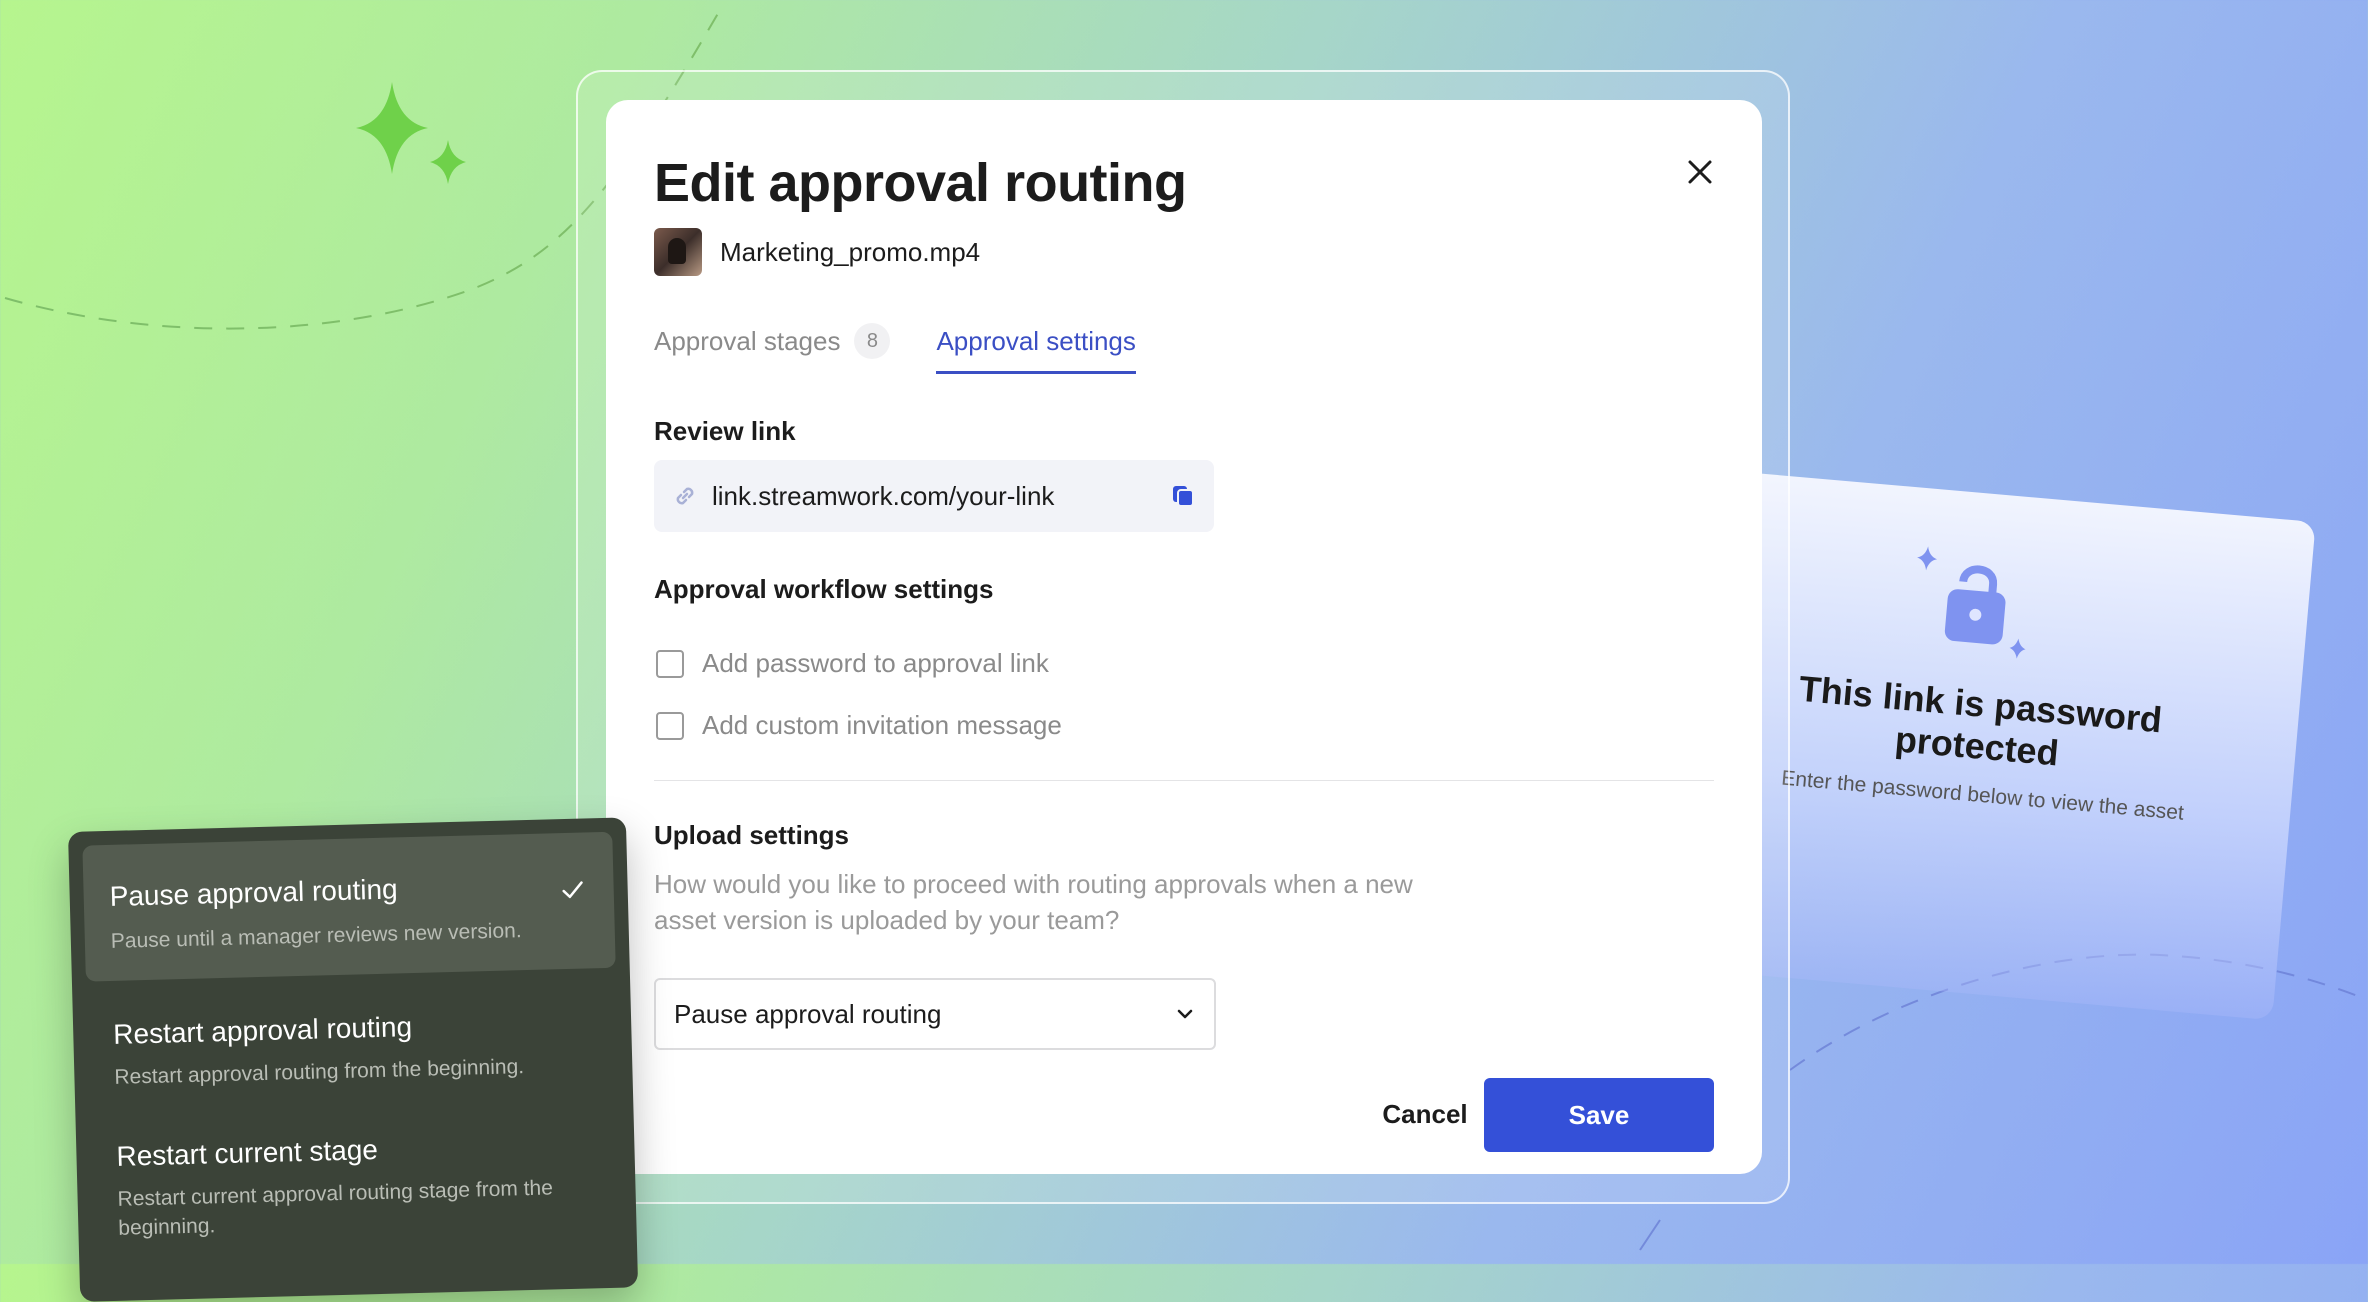 This screenshot has width=2368, height=1302. Describe the element at coordinates (1971, 602) in the screenshot. I see `lock-icon` at that location.